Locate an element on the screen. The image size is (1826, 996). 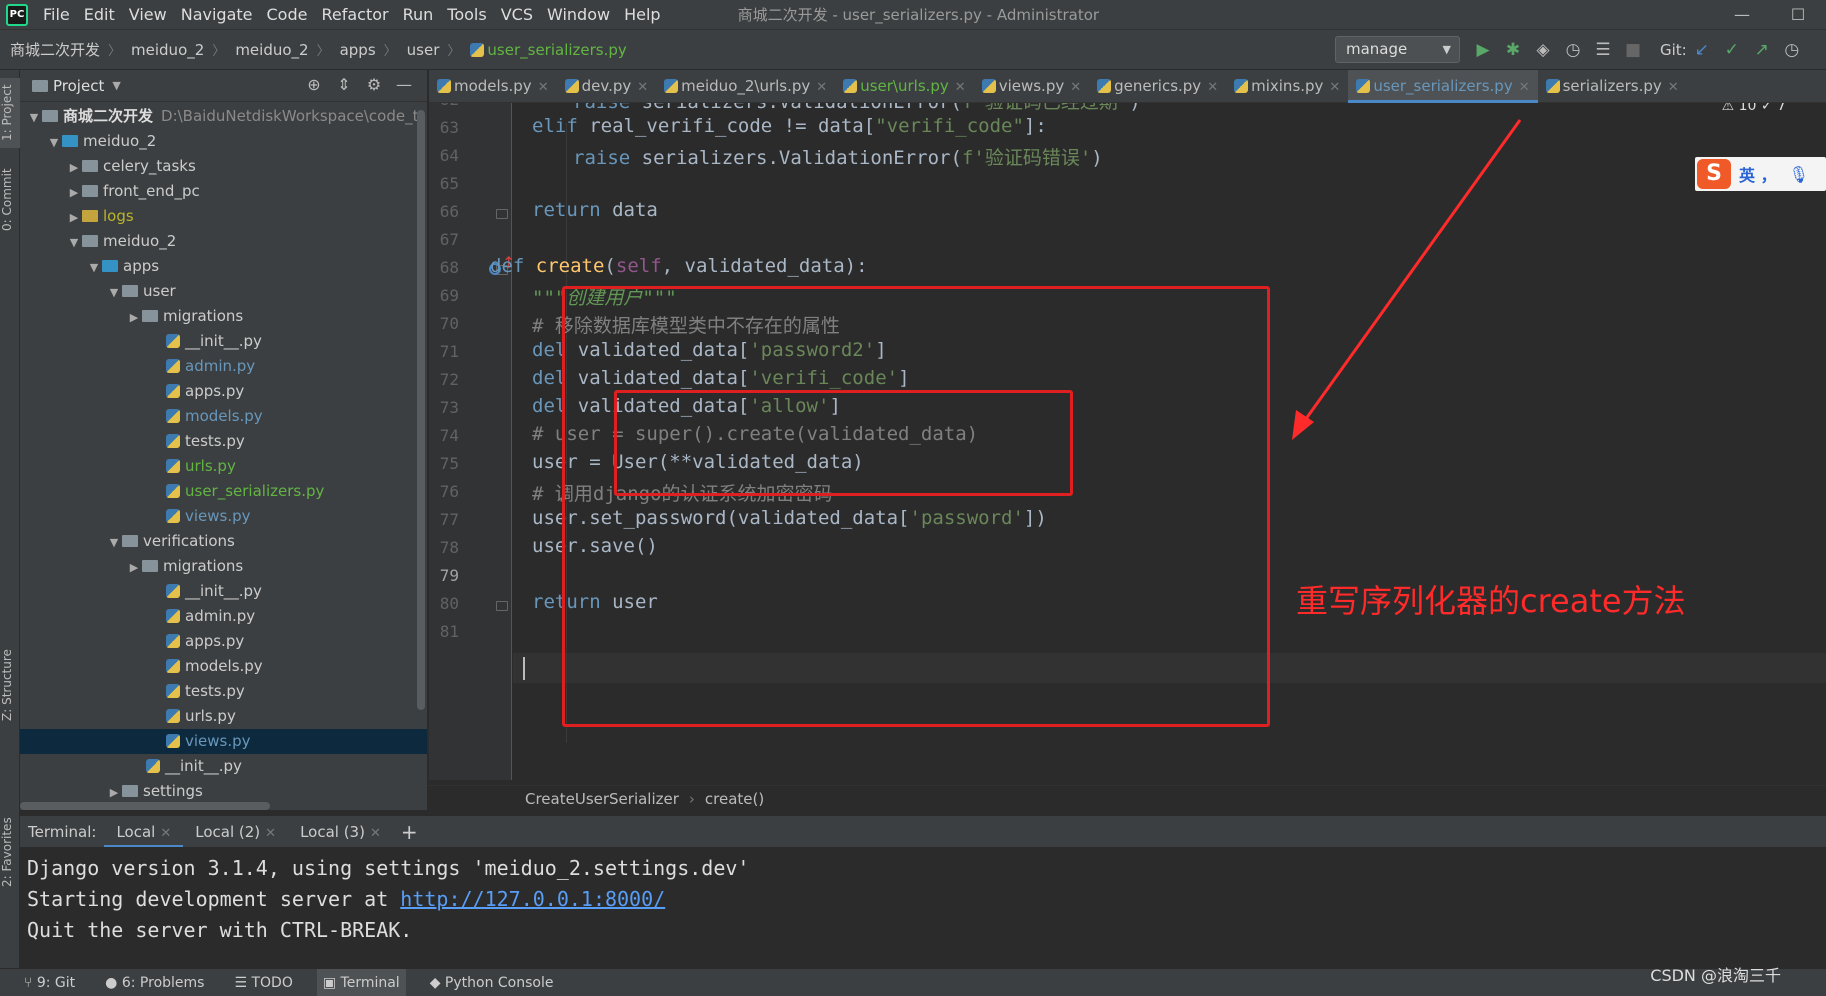
project-horizontal-scrollbar is located at coordinates (145, 806).